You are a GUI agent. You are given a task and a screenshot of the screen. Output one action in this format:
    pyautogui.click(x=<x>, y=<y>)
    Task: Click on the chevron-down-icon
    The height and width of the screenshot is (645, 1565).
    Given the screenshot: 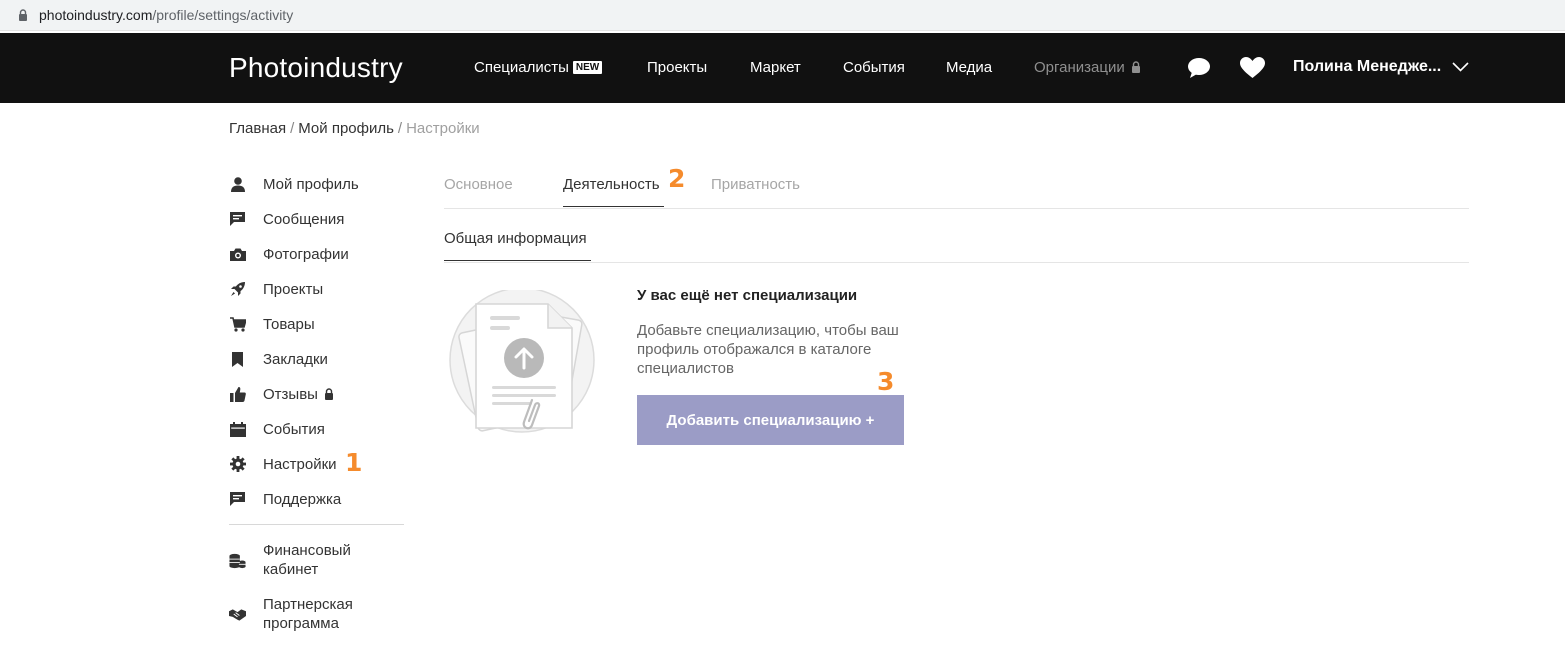 What is the action you would take?
    pyautogui.click(x=1460, y=67)
    